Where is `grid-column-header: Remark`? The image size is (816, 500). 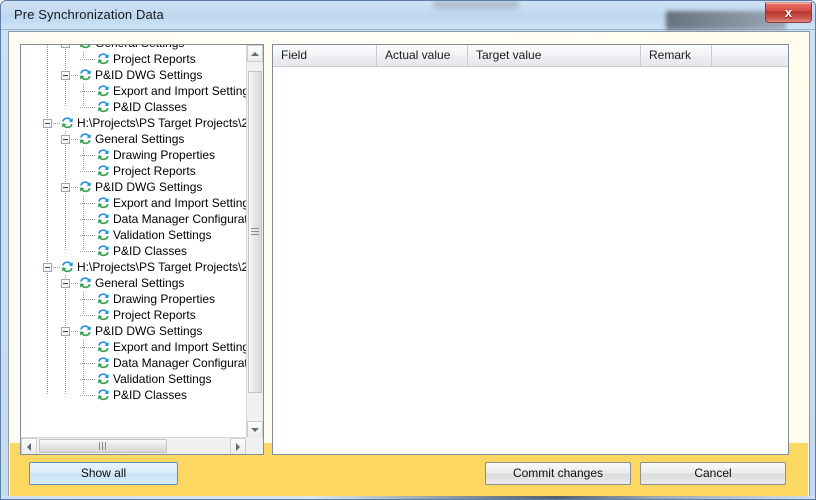
grid-column-header: Remark is located at coordinates (676, 55).